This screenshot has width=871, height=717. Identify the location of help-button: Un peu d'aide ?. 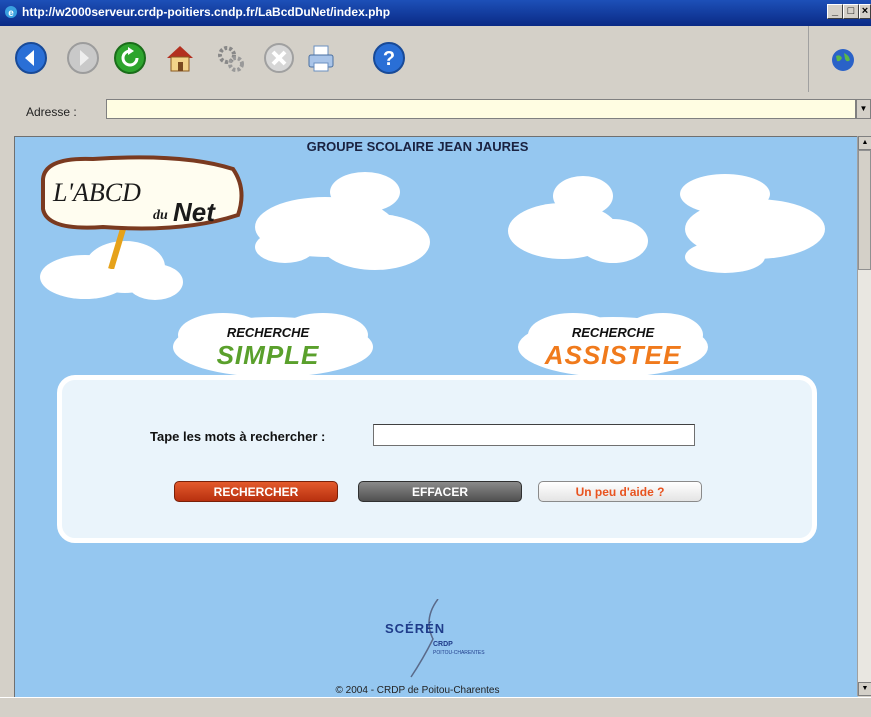
(620, 491).